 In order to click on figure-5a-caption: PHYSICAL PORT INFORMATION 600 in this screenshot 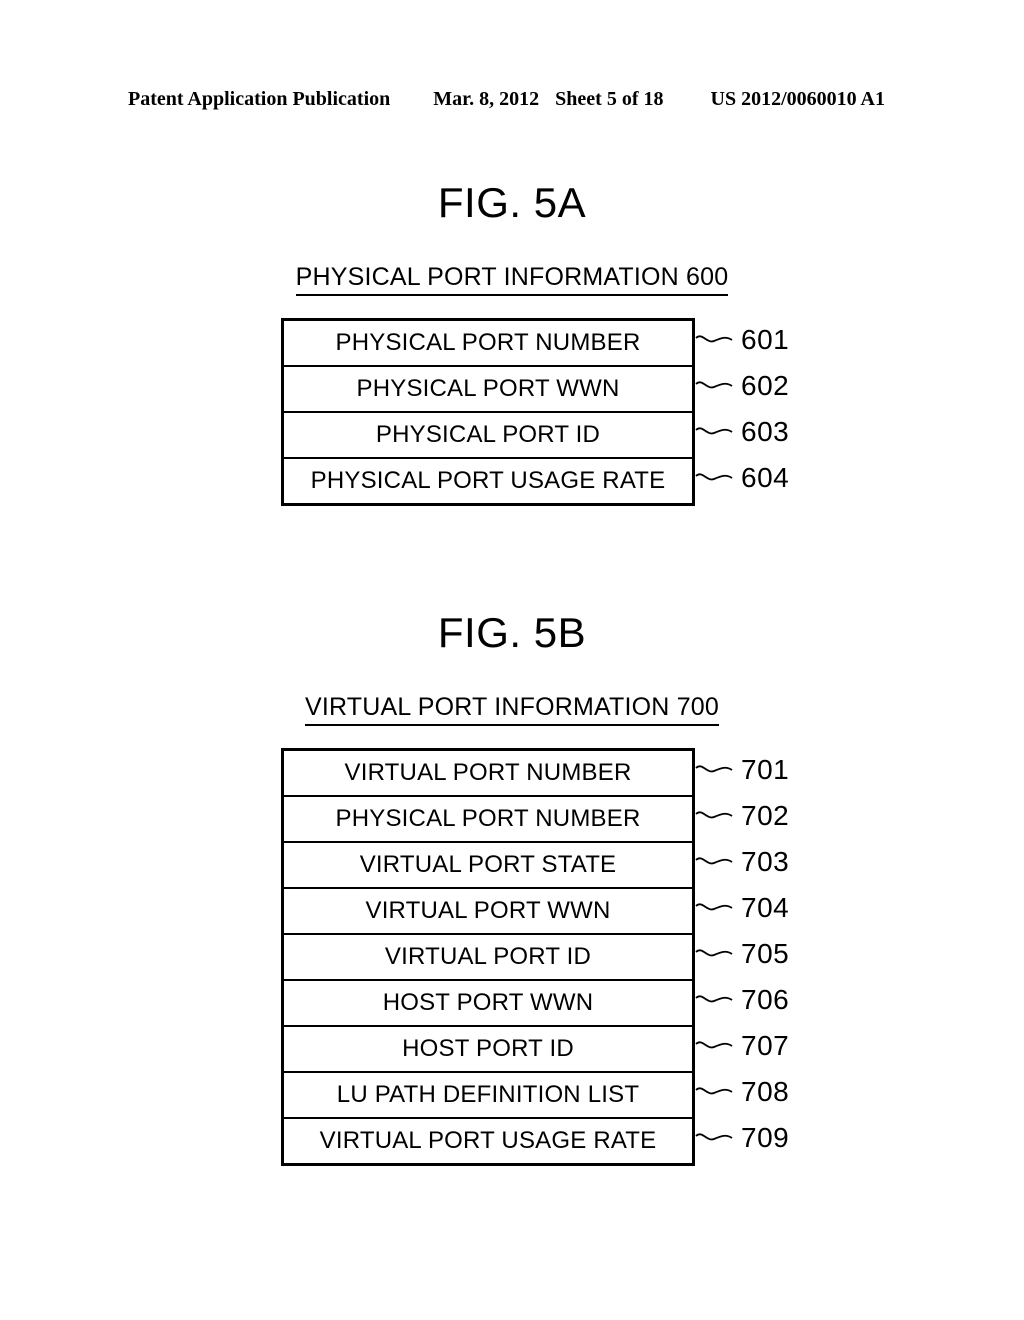, I will do `click(512, 279)`.